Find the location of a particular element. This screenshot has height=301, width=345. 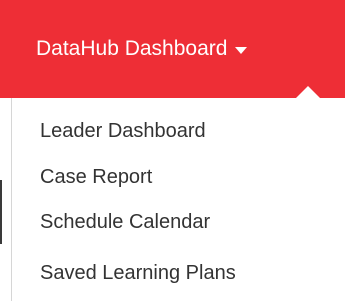

dropdown-pointer is located at coordinates (308, 92).